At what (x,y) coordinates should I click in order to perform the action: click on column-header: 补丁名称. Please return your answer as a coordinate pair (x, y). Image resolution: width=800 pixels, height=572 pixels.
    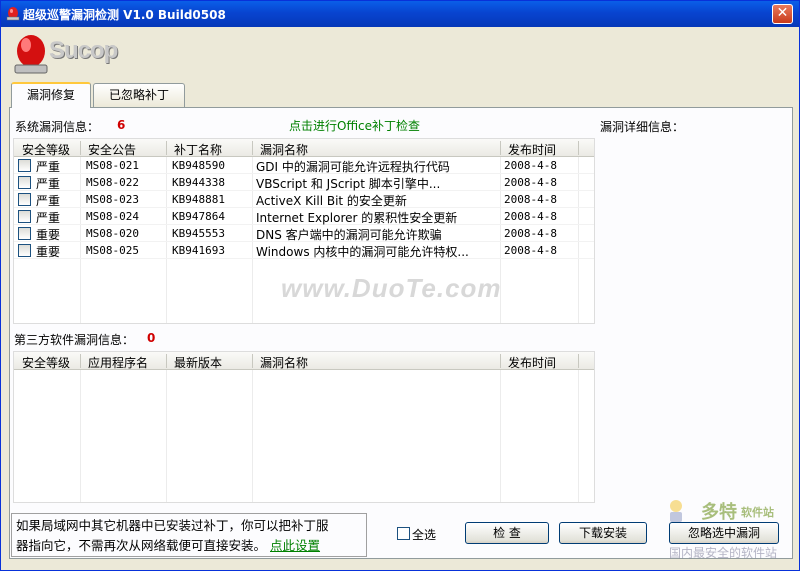
    Looking at the image, I should click on (198, 149).